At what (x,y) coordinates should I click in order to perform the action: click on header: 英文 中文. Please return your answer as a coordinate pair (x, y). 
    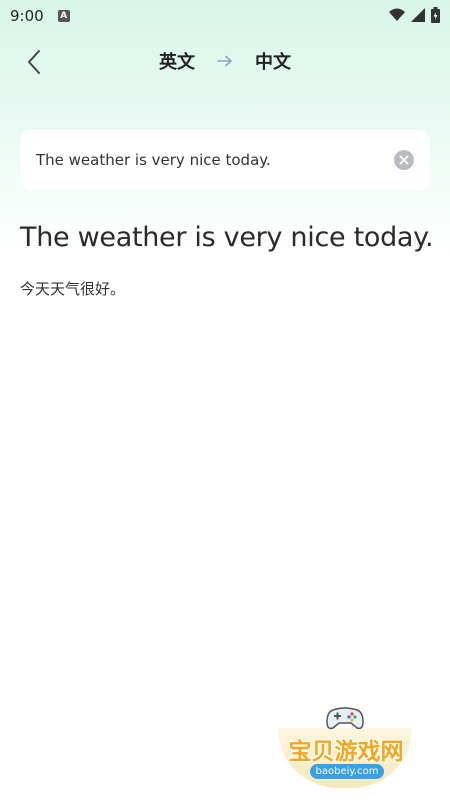
    Looking at the image, I should click on (225, 62).